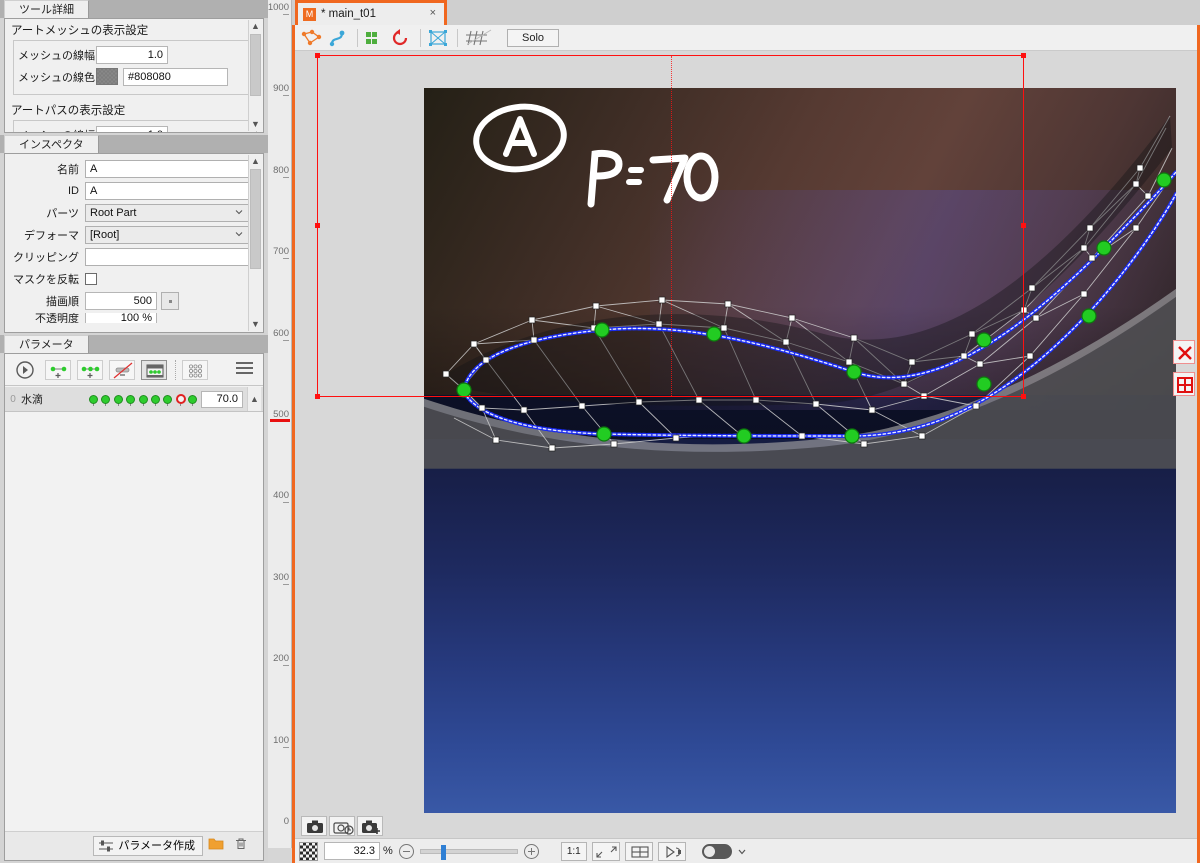 The image size is (1200, 863). Describe the element at coordinates (286, 96) in the screenshot. I see `ruler-minor-tick` at that location.